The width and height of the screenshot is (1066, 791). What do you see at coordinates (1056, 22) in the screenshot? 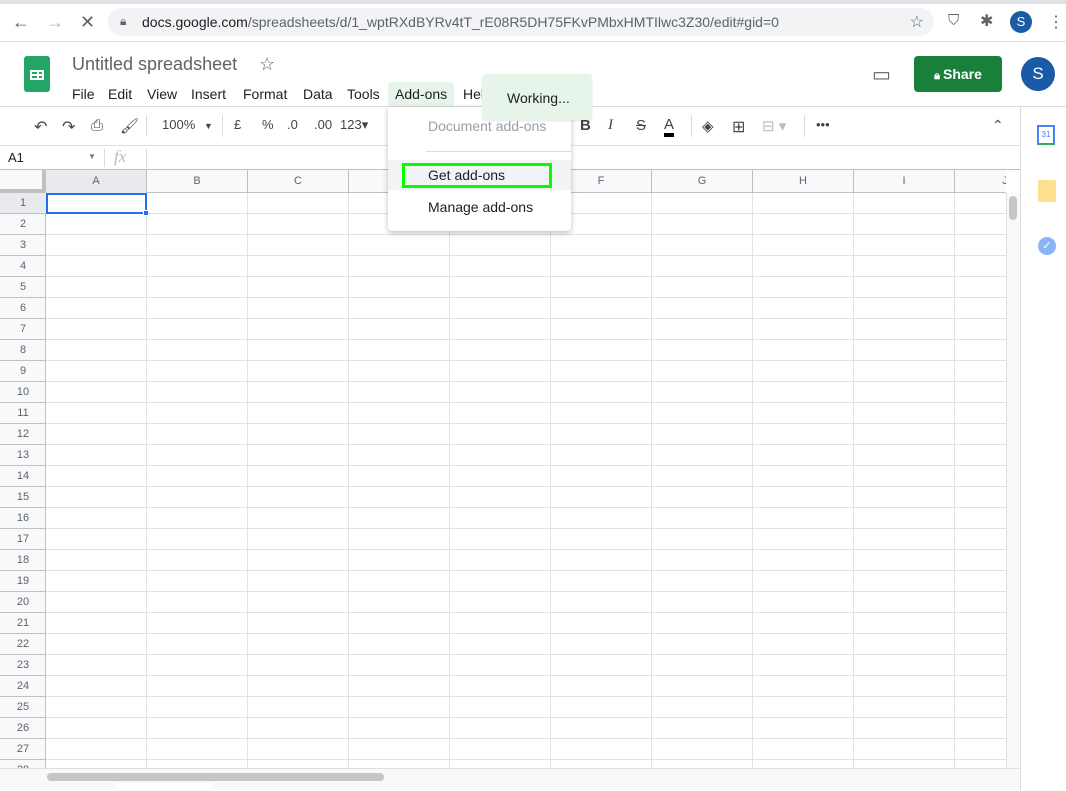
I see `browser-menu-icon: ⋮` at bounding box center [1056, 22].